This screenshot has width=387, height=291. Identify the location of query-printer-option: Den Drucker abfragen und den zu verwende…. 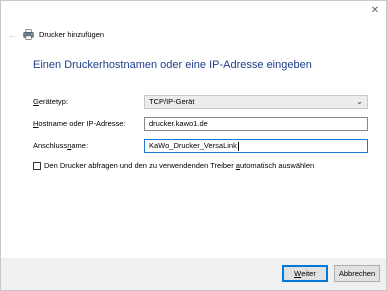
(173, 165).